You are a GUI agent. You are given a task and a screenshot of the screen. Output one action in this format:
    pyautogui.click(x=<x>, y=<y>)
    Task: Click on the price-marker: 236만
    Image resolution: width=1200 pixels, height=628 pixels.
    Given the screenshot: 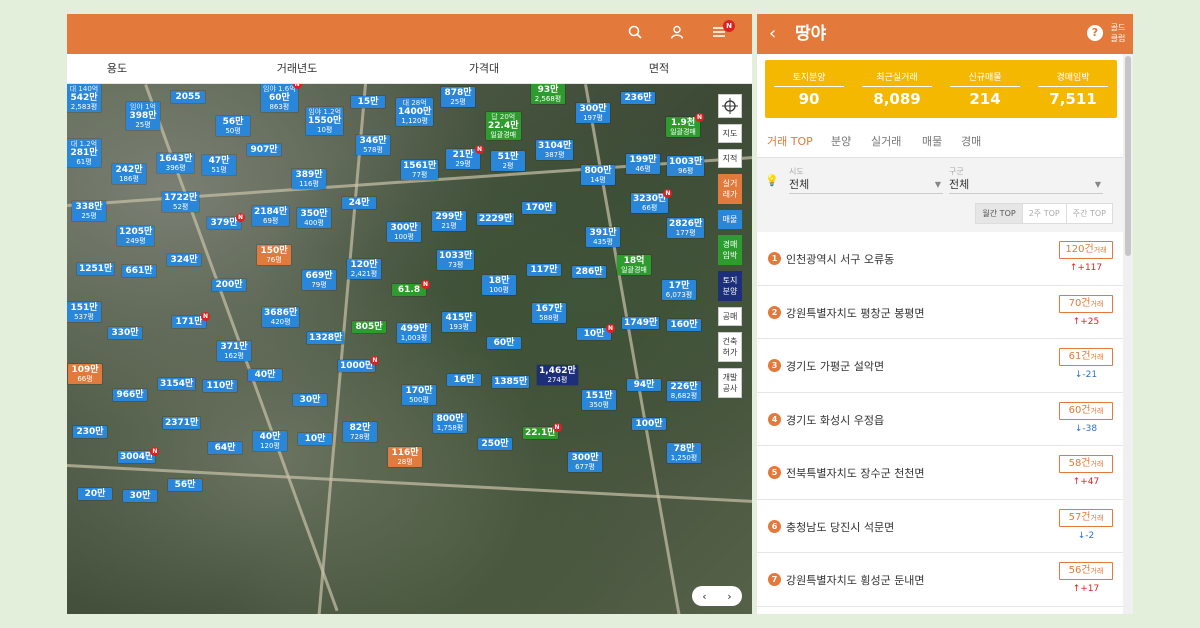 What is the action you would take?
    pyautogui.click(x=638, y=98)
    